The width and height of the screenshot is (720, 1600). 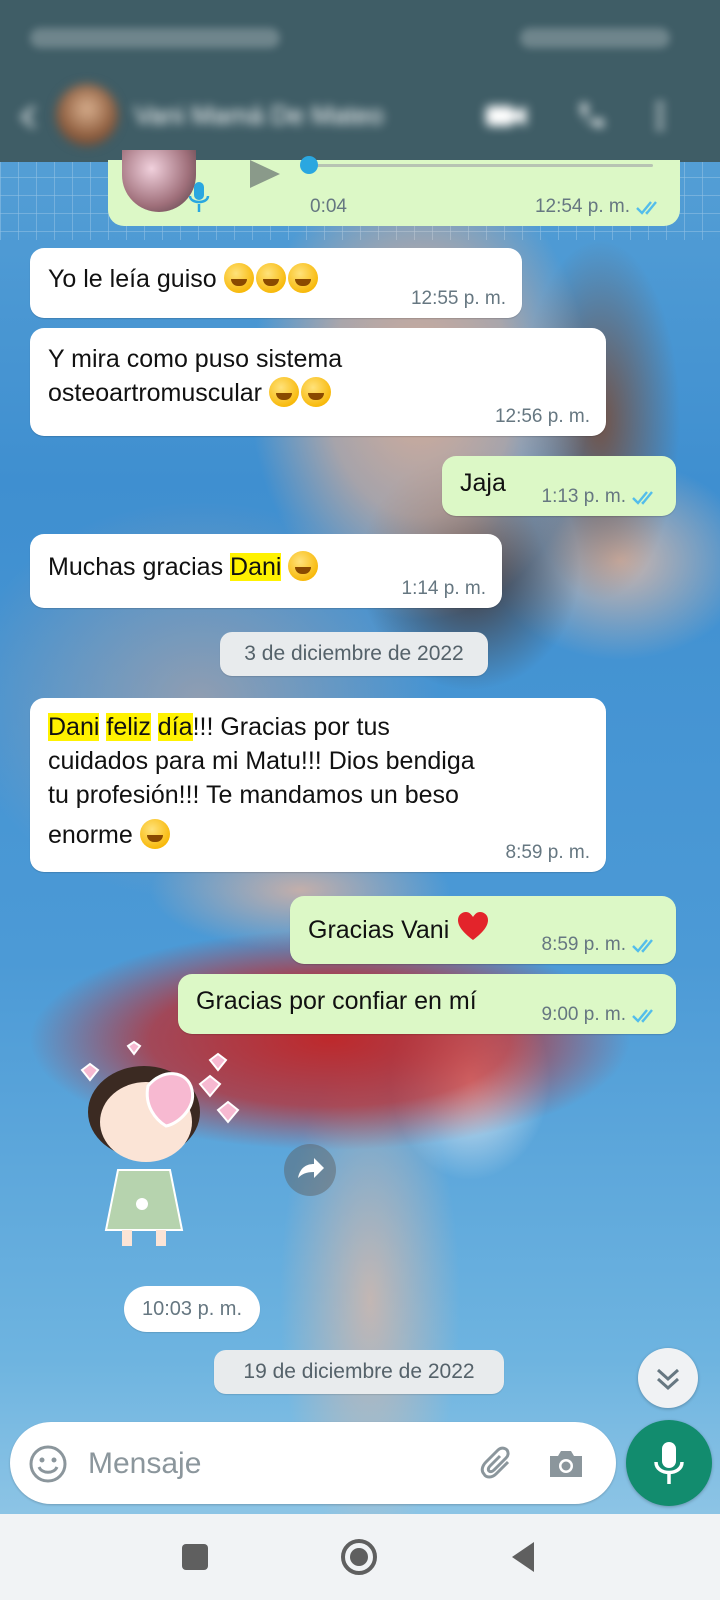 What do you see at coordinates (264, 174) in the screenshot?
I see `play-icon` at bounding box center [264, 174].